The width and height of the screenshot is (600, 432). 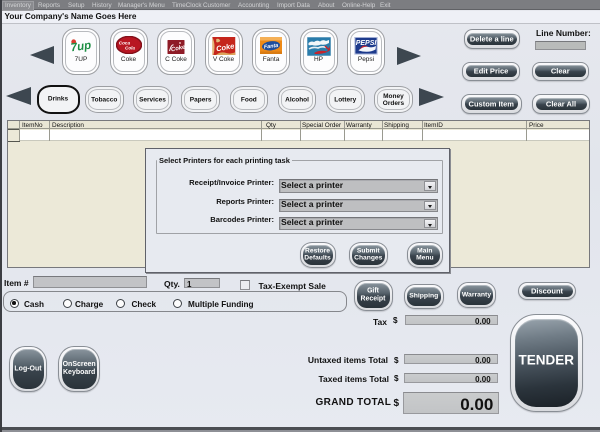 I want to click on svg-text: Cola, so click(x=130, y=48).